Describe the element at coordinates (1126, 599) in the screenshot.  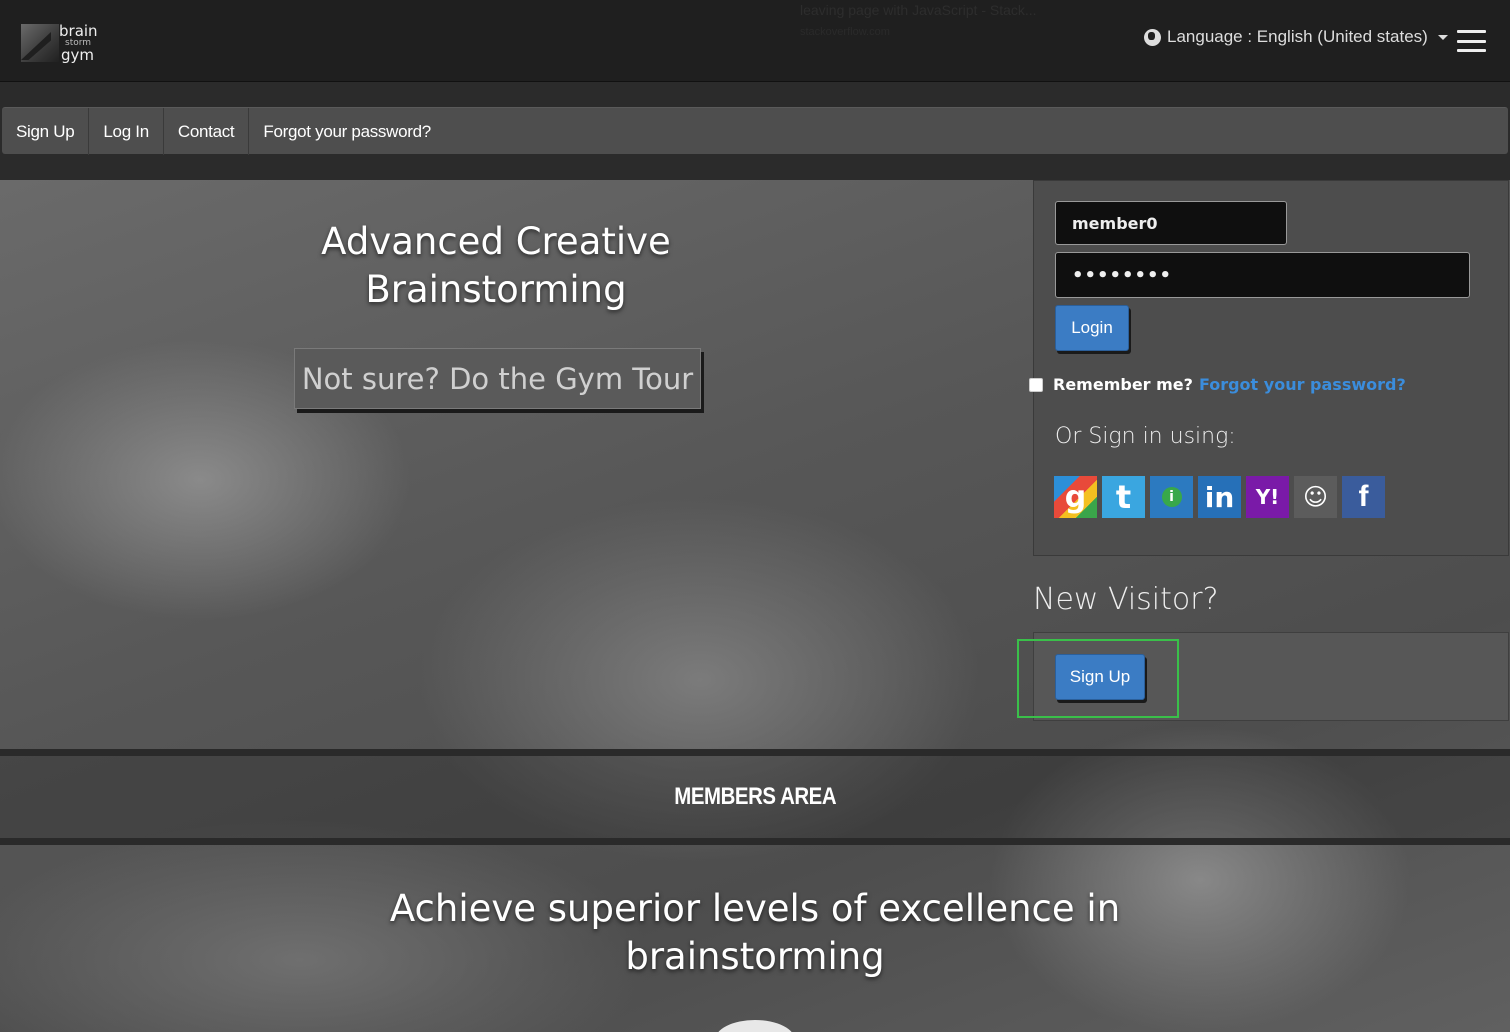
I see `new-visitor-heading: New Visitor?` at that location.